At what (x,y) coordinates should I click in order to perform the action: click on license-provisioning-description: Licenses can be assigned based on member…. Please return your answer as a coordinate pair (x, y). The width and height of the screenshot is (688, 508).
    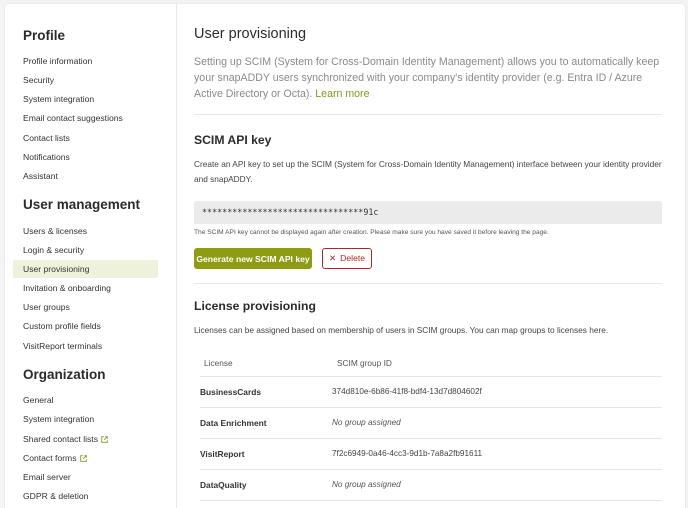
    Looking at the image, I should click on (401, 330).